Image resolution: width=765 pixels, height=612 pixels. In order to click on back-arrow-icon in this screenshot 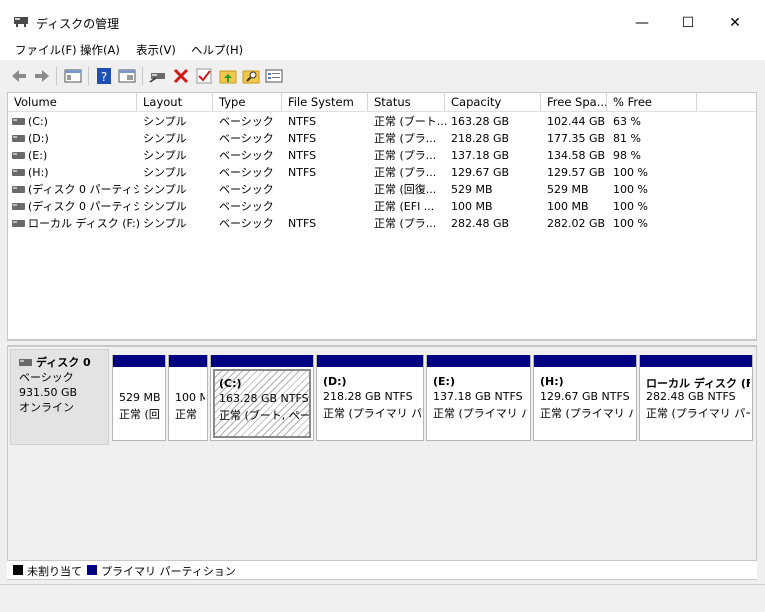, I will do `click(19, 76)`.